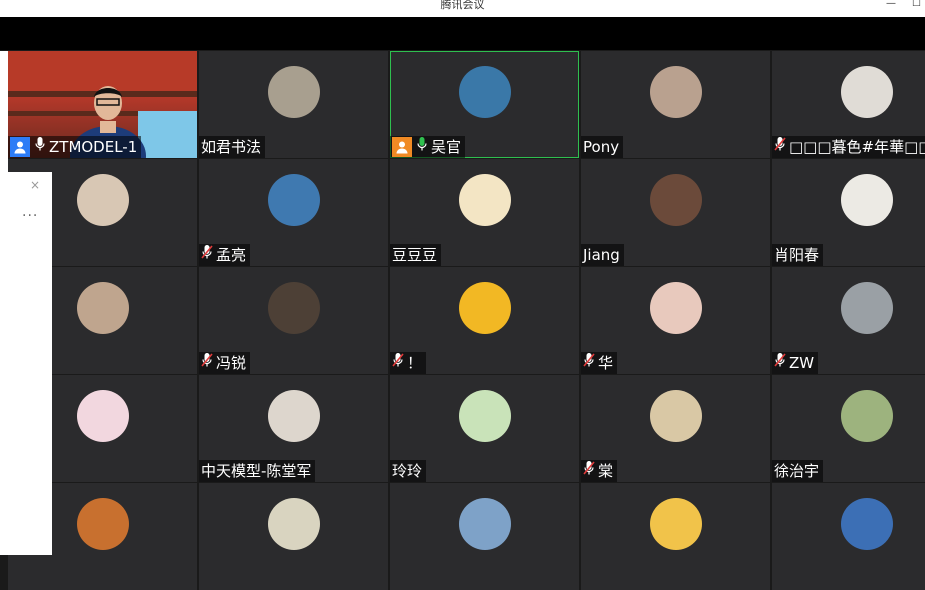 Image resolution: width=925 pixels, height=590 pixels. Describe the element at coordinates (462, 33) in the screenshot. I see `top-toolbar-area` at that location.